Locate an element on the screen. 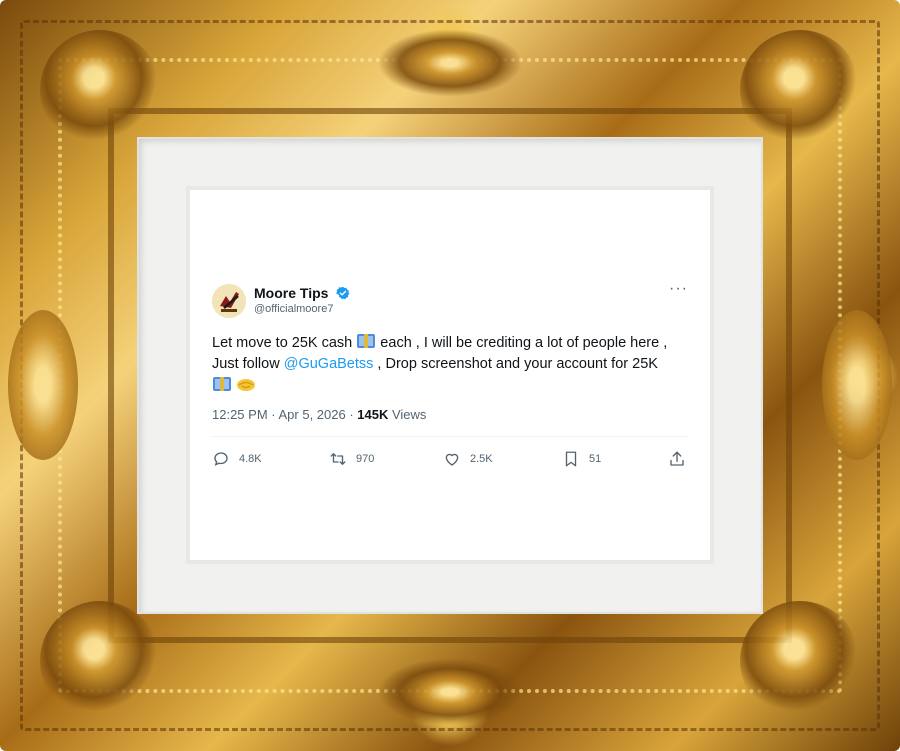  tweet-meta: 12:25 PM · Apr 5, 2026 · 145K Views is located at coordinates (319, 414).